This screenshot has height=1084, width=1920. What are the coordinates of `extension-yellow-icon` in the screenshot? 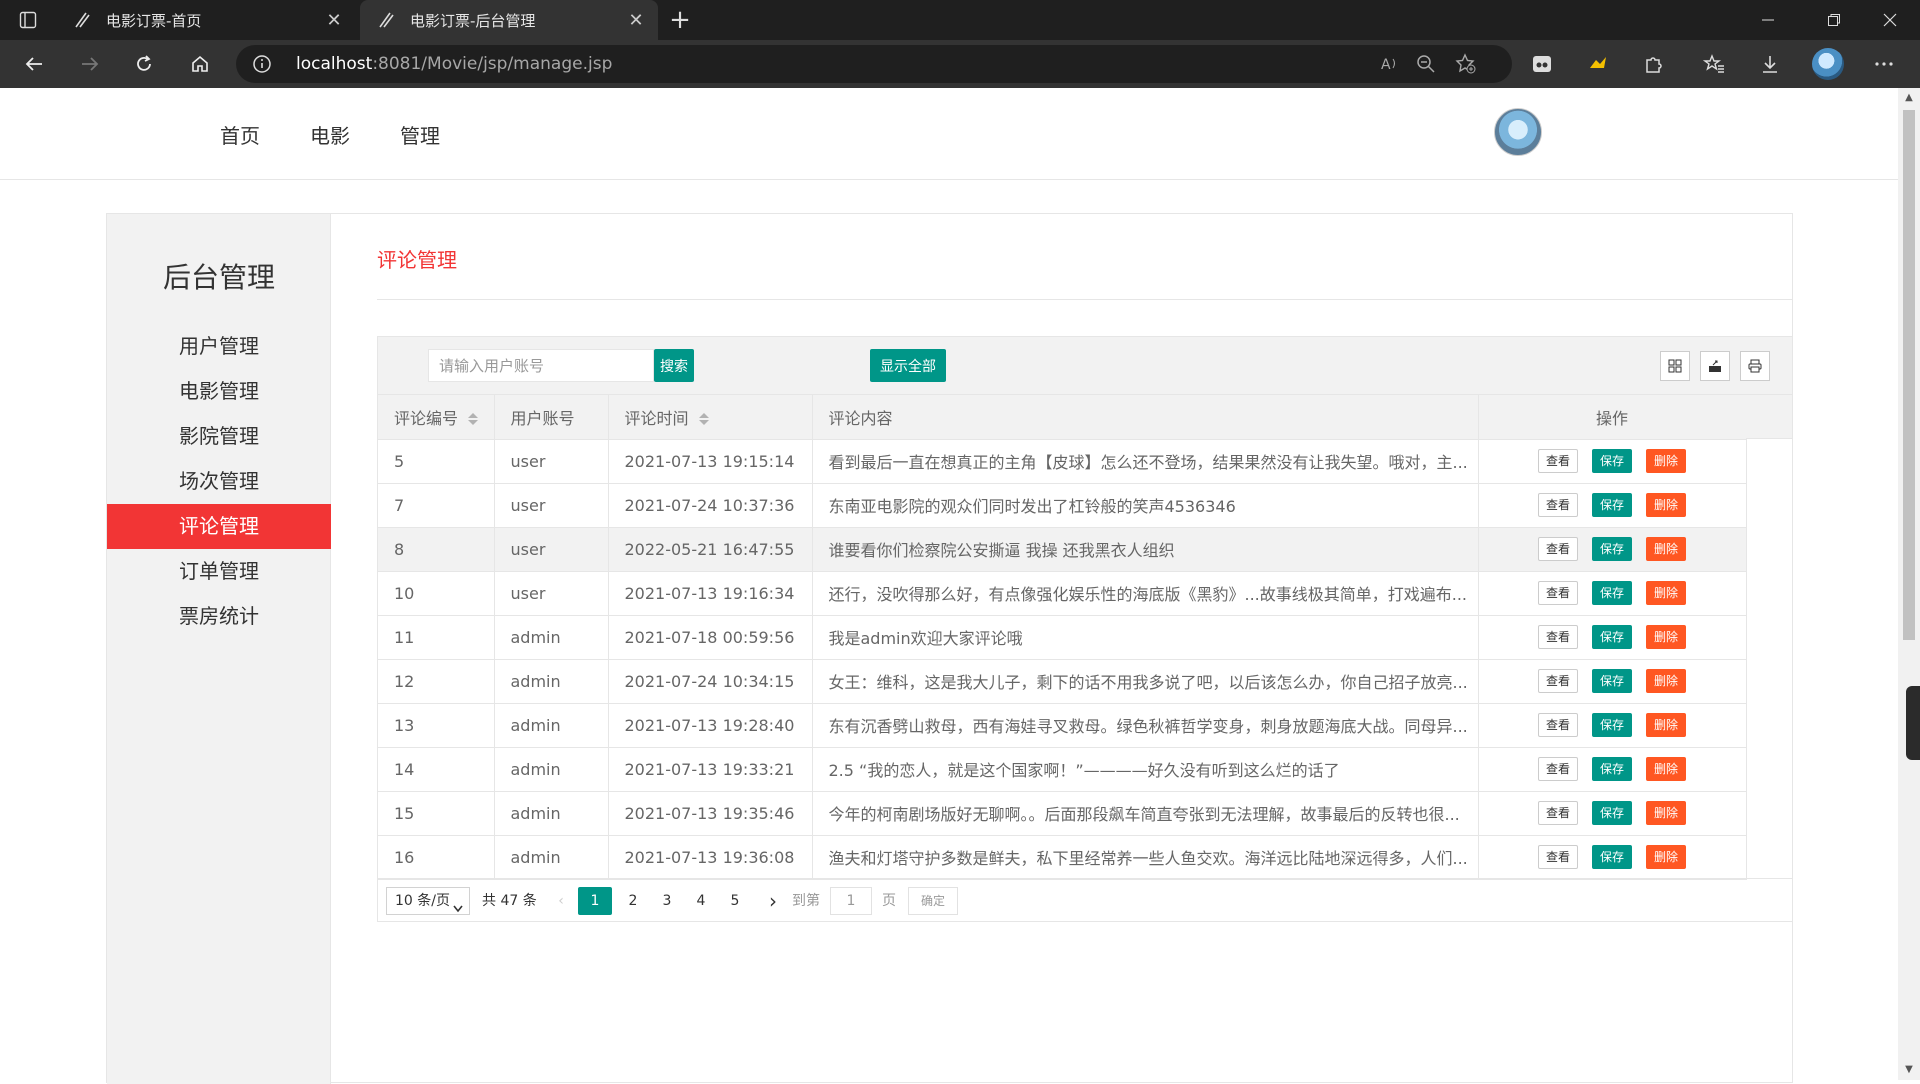 It's located at (1598, 64).